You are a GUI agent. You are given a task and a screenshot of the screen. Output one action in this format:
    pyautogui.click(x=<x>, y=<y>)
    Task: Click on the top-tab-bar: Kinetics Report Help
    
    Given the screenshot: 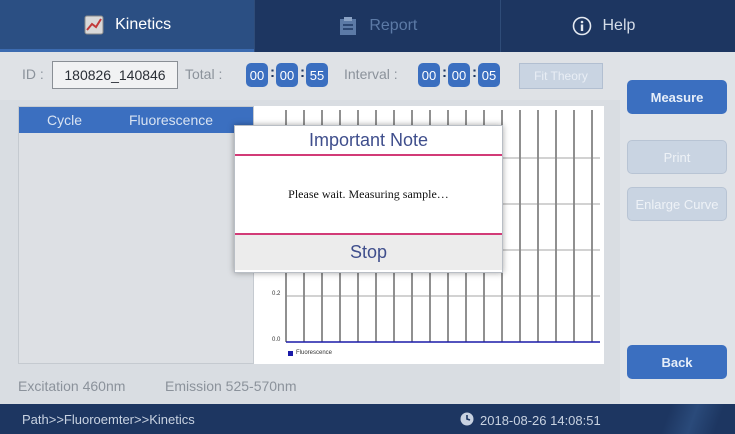 What is the action you would take?
    pyautogui.click(x=367, y=26)
    